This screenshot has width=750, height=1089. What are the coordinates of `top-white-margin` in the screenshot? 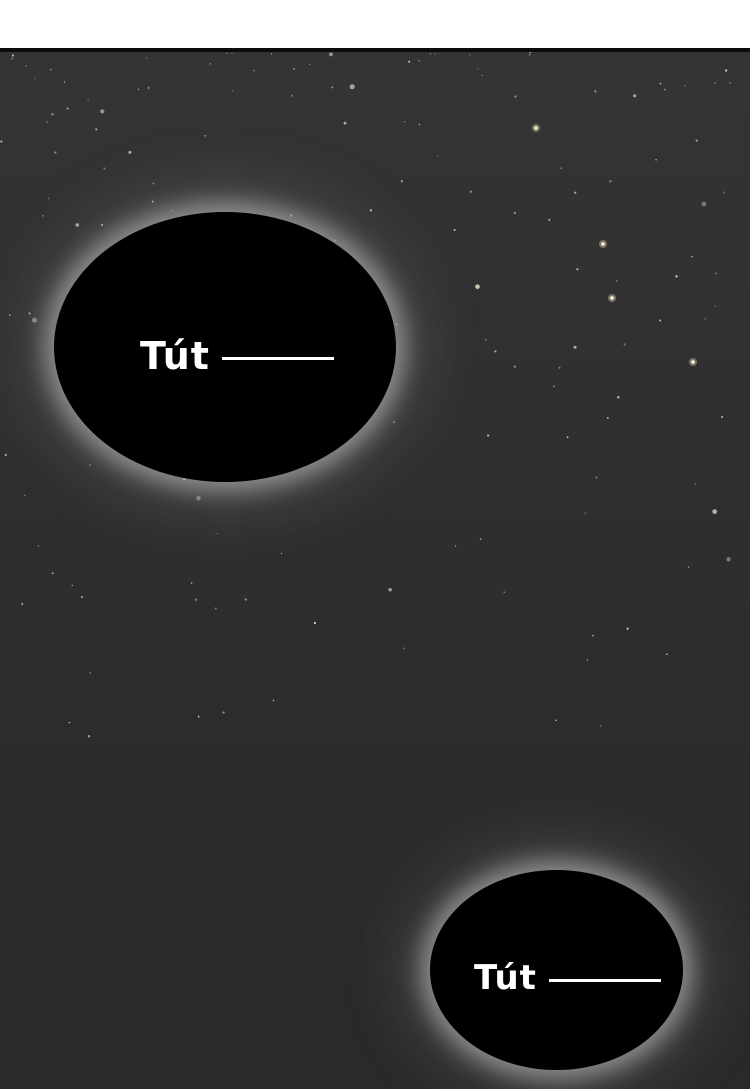 It's located at (375, 24).